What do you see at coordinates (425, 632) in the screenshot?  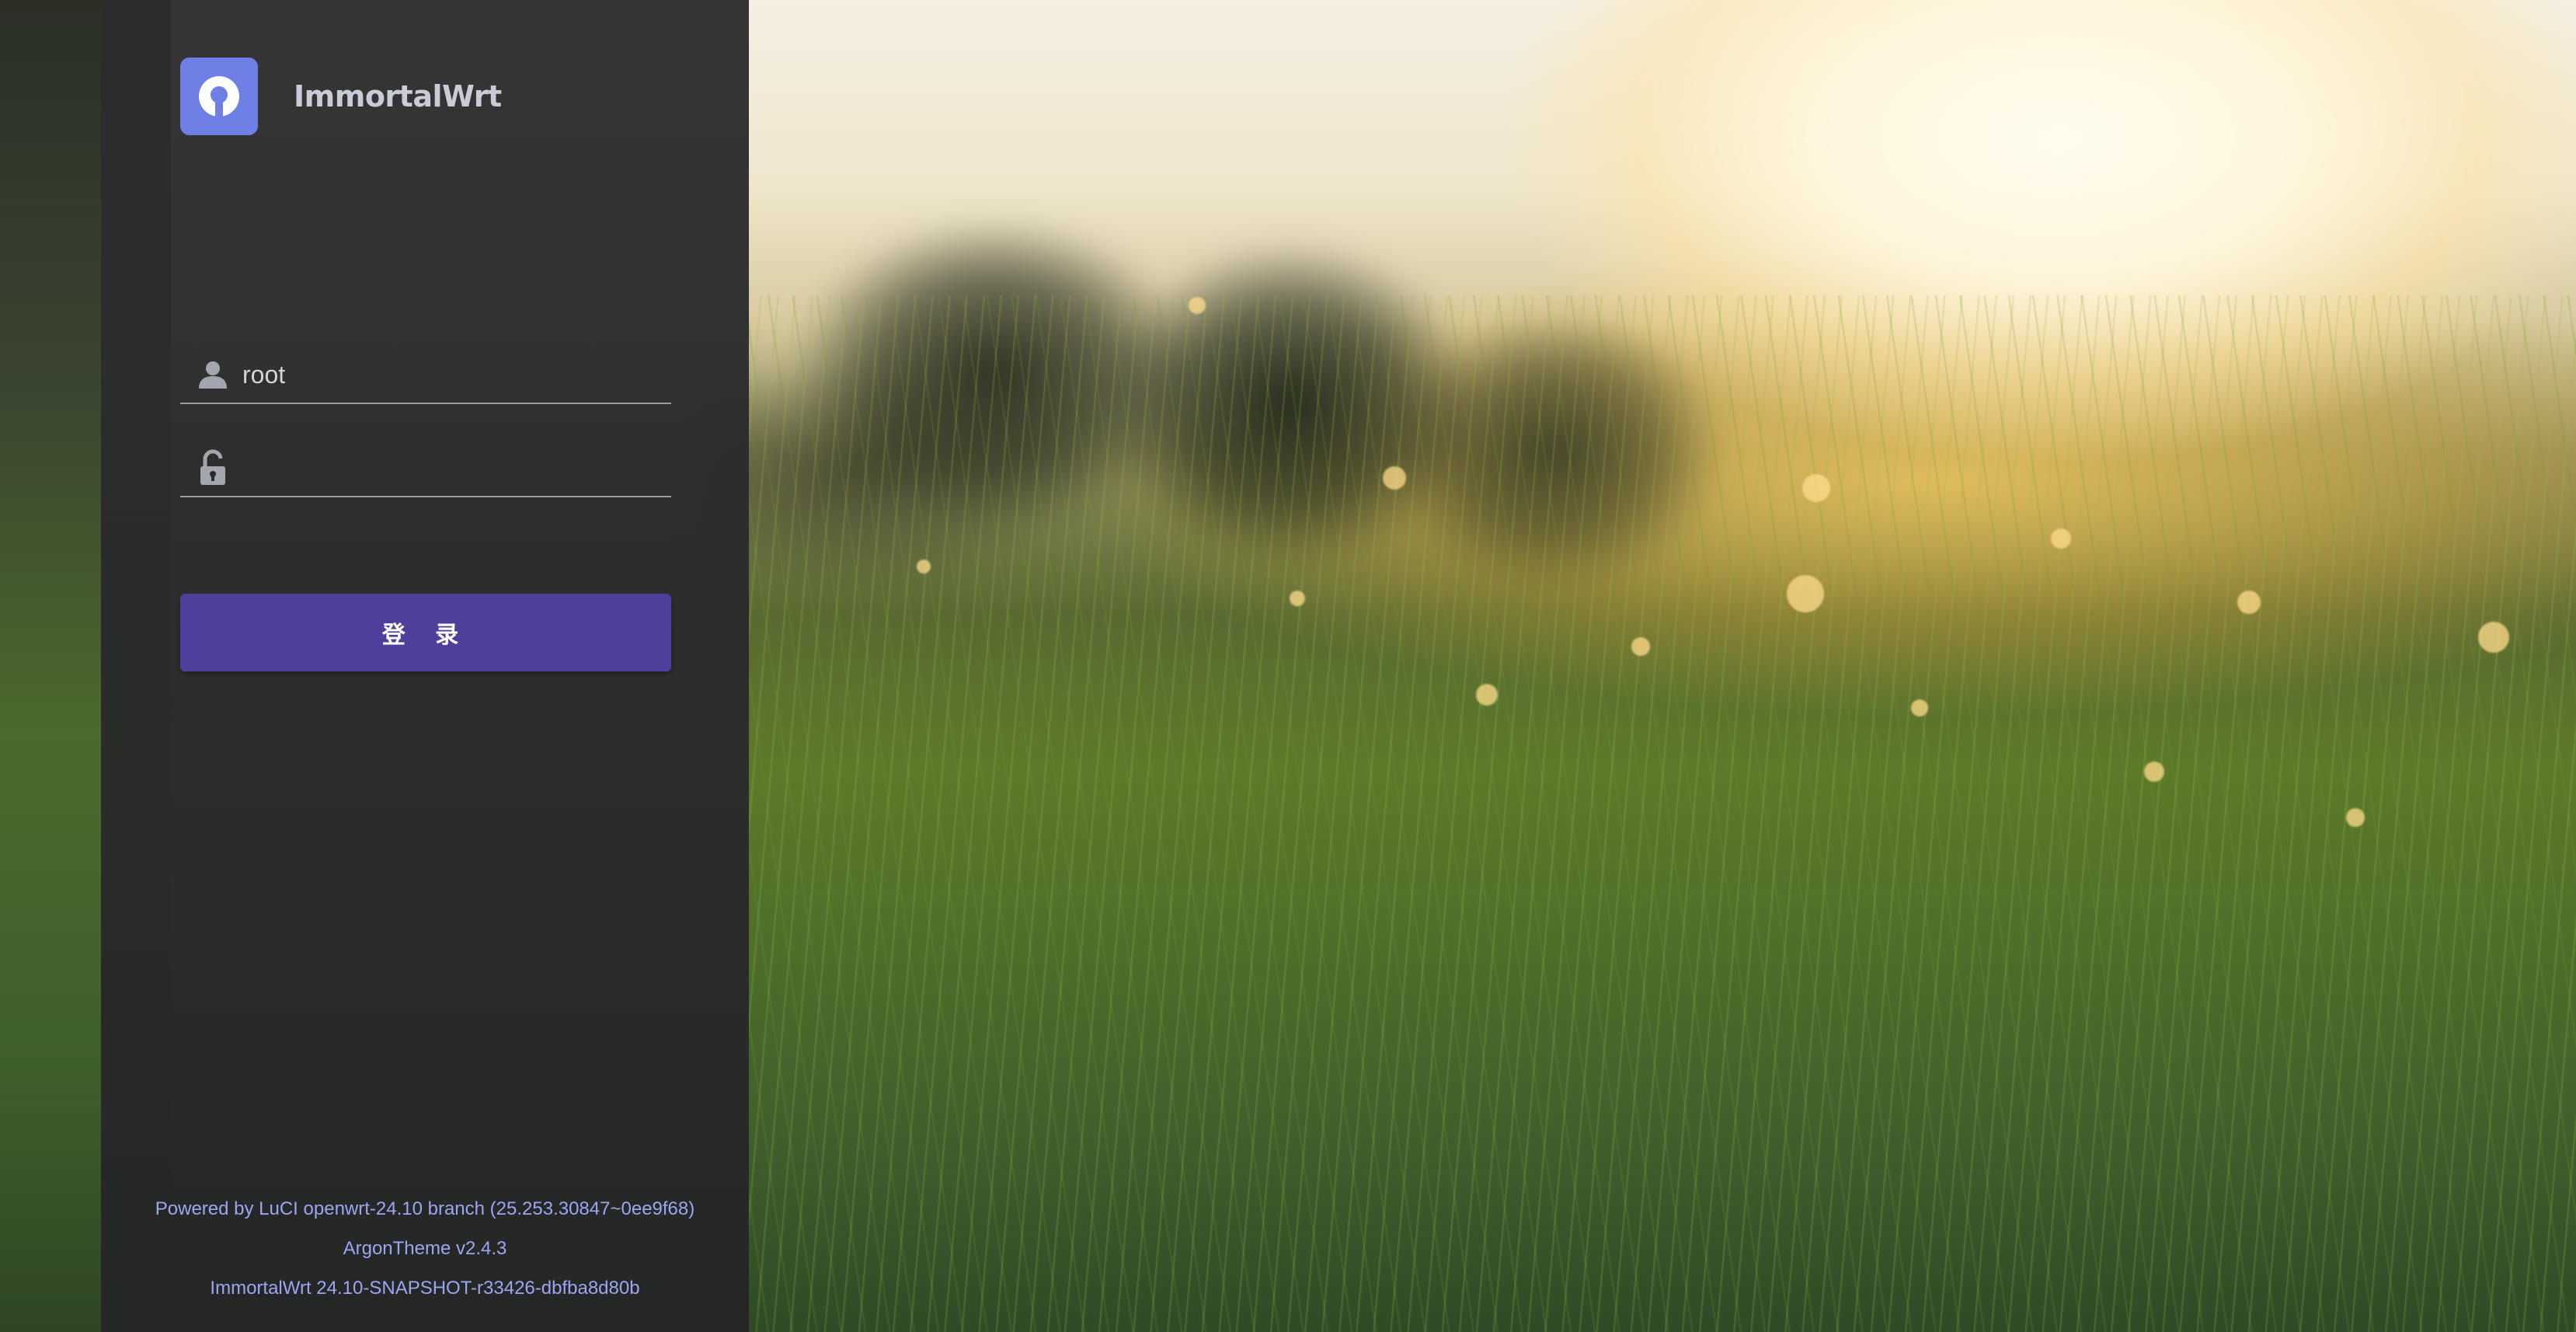 I see `login-button: 登 录` at bounding box center [425, 632].